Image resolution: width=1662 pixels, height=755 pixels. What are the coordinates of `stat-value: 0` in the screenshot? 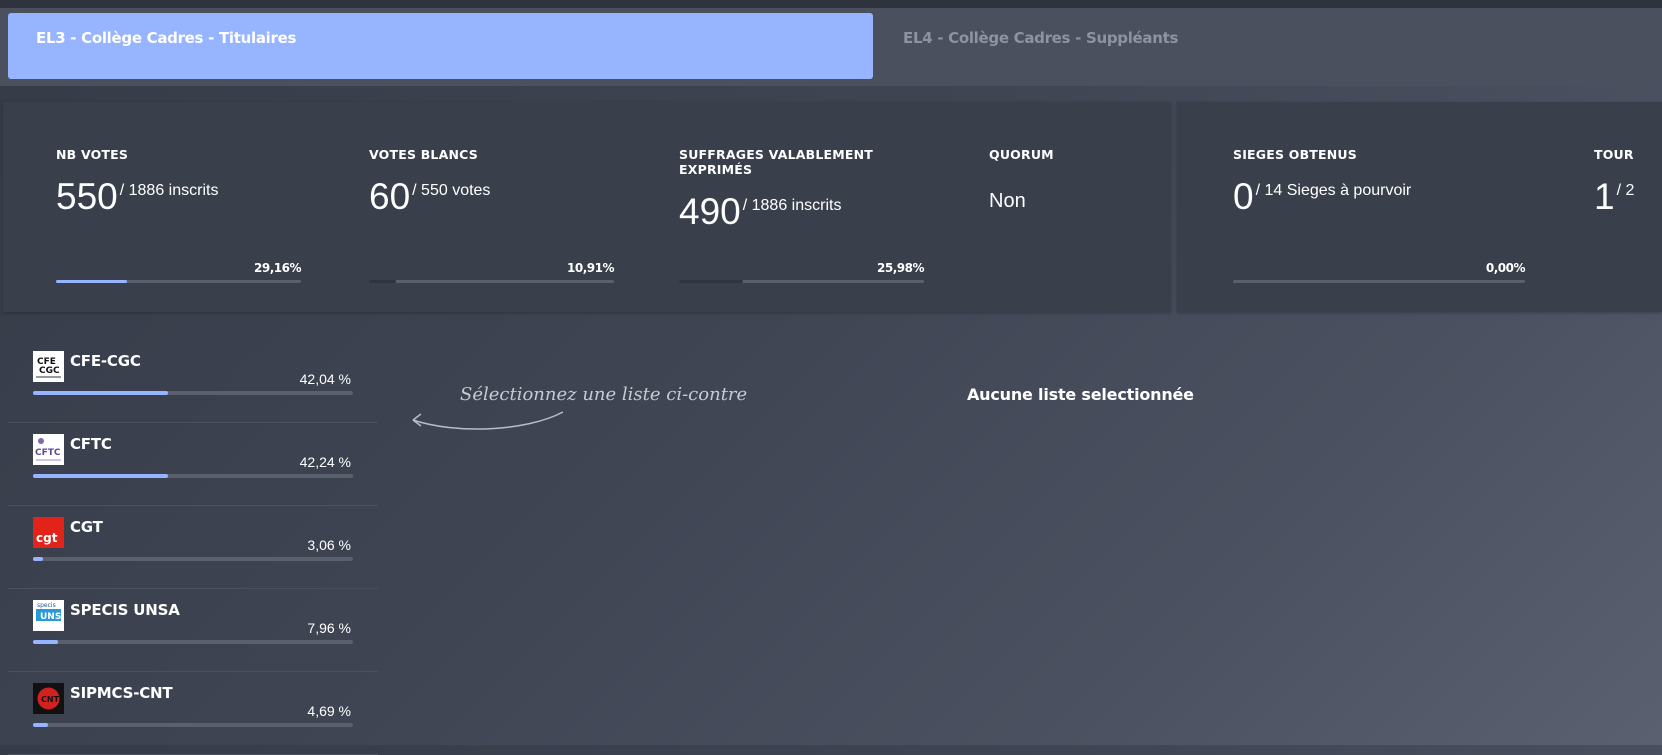 It's located at (1243, 196).